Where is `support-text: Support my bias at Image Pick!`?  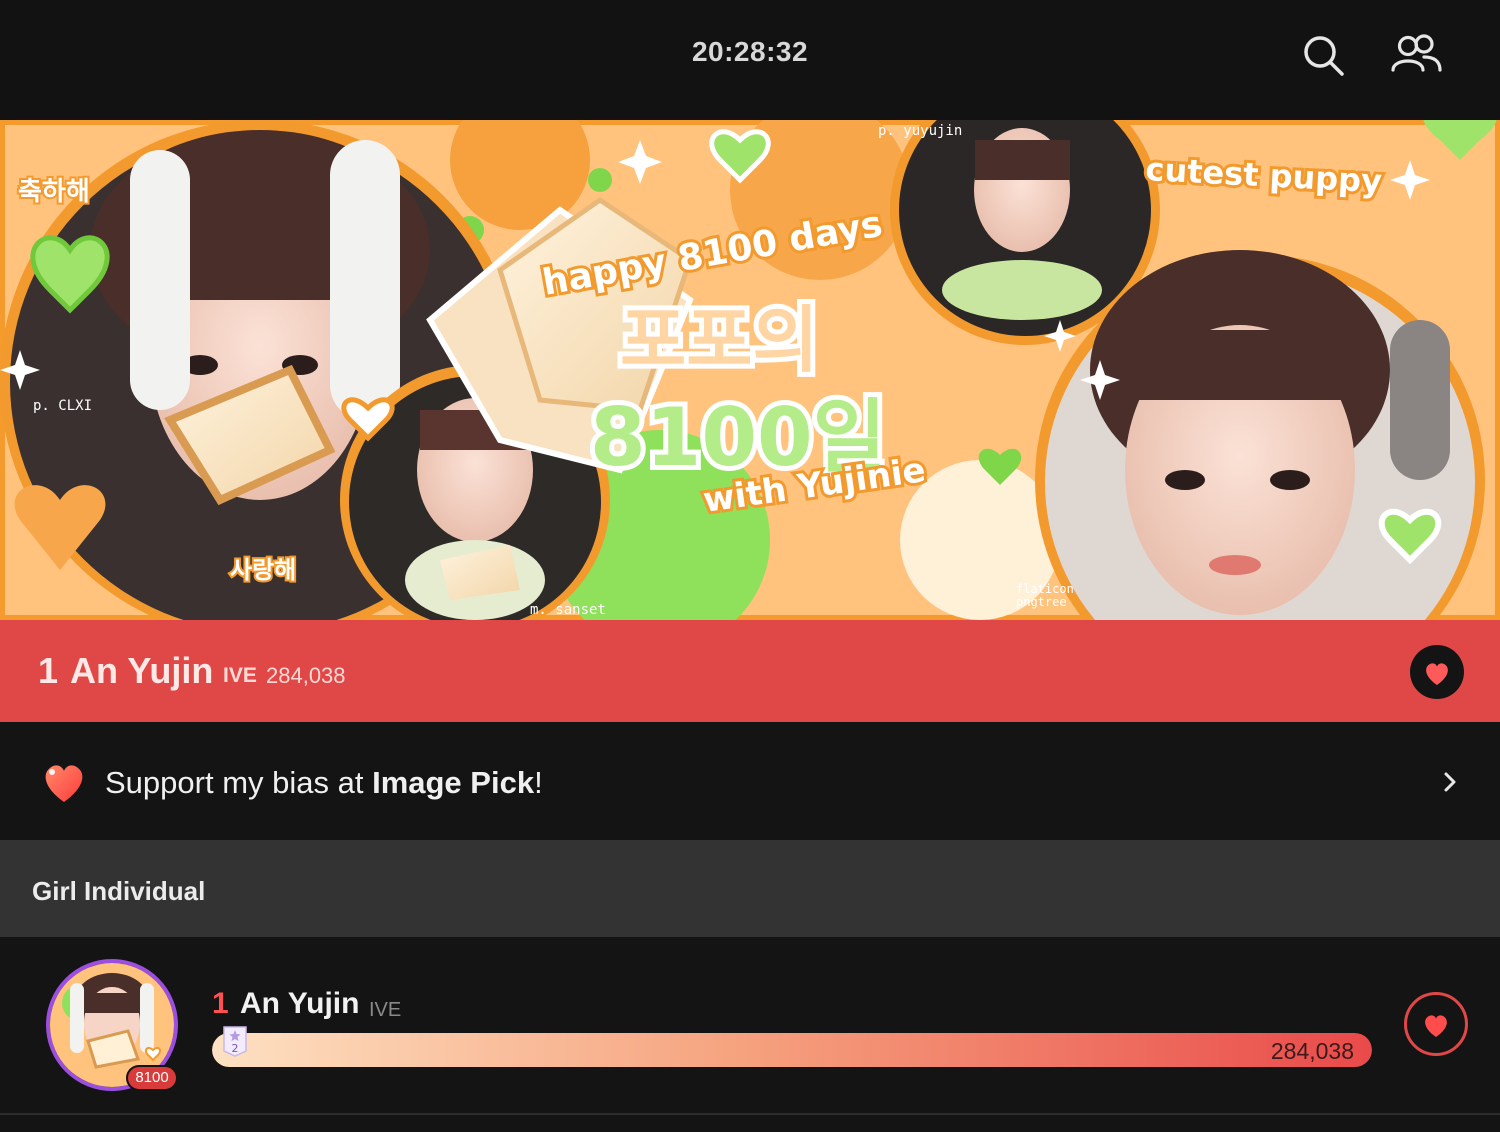 support-text: Support my bias at Image Pick! is located at coordinates (324, 783).